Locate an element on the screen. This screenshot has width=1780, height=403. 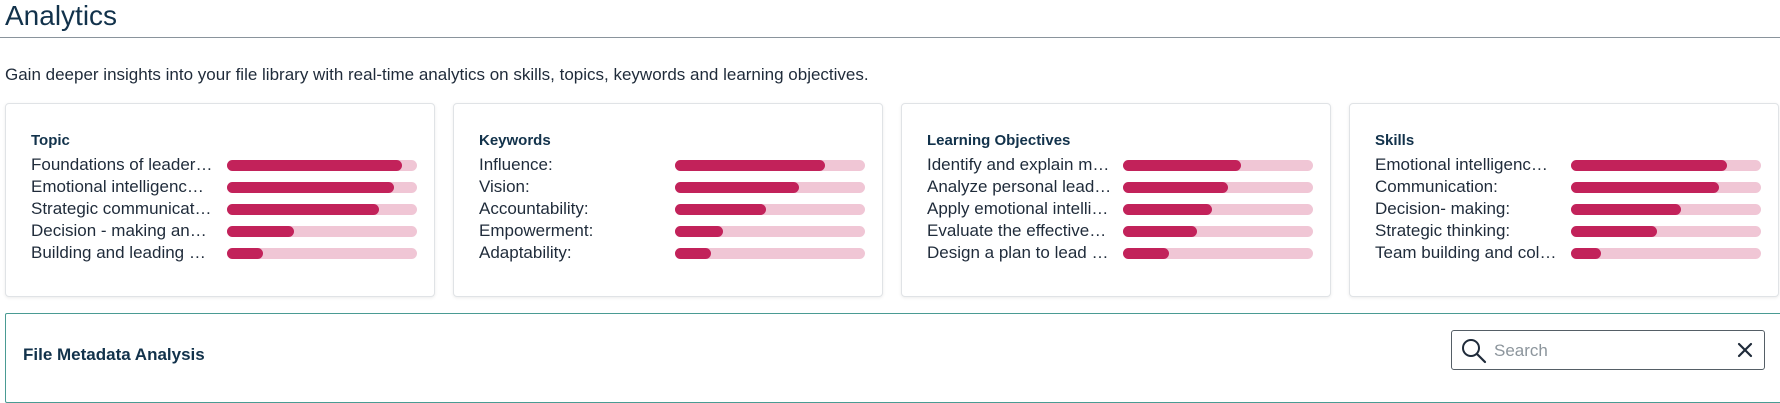
card-row: Empowerment: is located at coordinates (674, 231).